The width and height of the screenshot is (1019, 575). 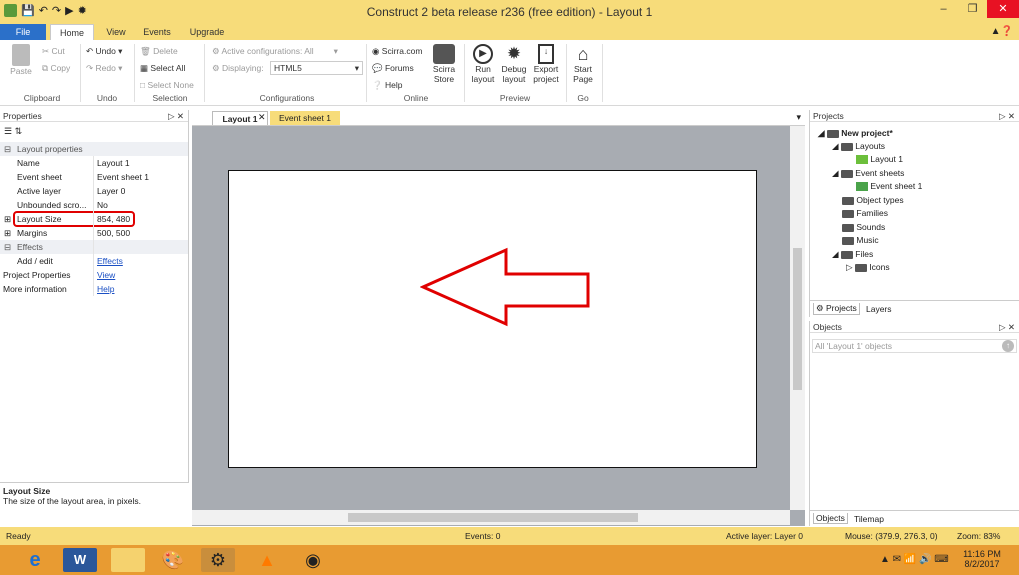 What do you see at coordinates (765, 536) in the screenshot?
I see `status-active-layer: Active layer: Layer 0` at bounding box center [765, 536].